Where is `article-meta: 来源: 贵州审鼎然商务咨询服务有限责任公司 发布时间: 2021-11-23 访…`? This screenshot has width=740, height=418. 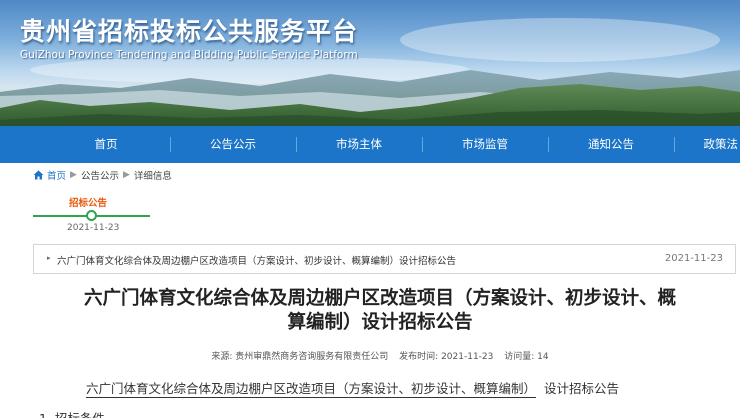
article-meta: 来源: 贵州审鼎然商务咨询服务有限责任公司 发布时间: 2021-11-23 访… is located at coordinates (370, 355).